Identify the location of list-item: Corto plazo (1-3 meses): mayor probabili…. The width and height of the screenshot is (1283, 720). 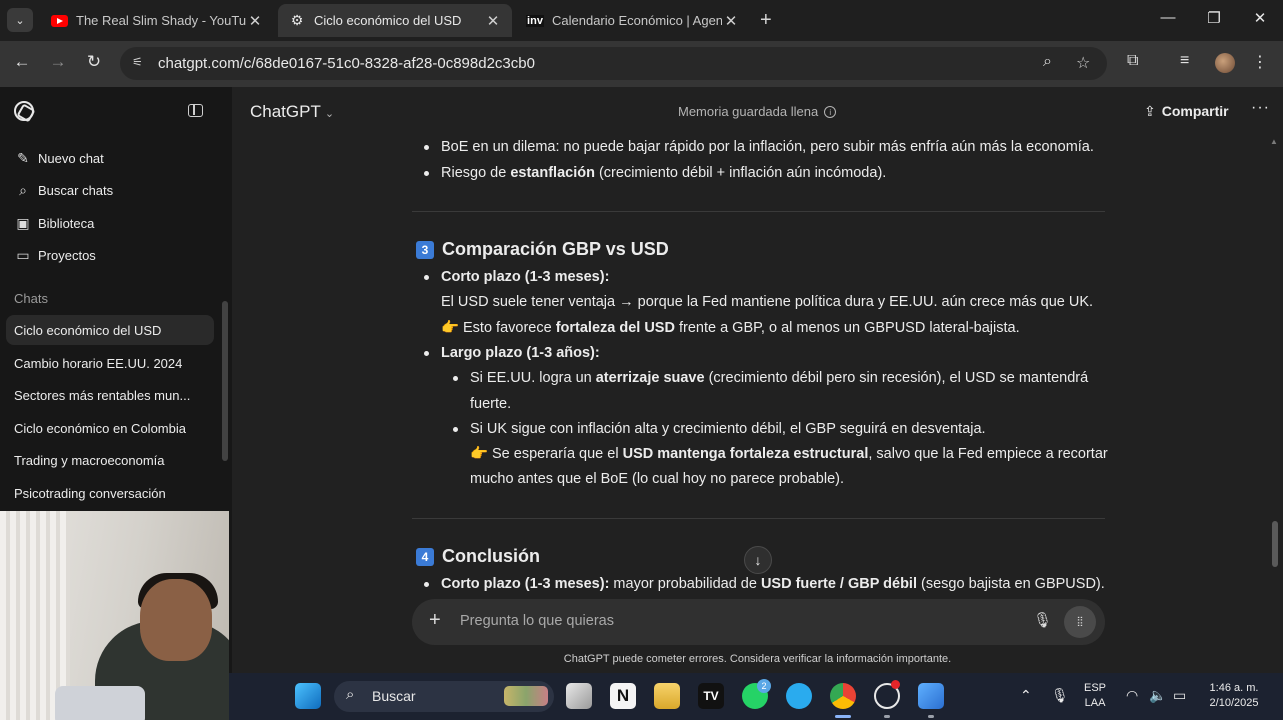
(764, 585).